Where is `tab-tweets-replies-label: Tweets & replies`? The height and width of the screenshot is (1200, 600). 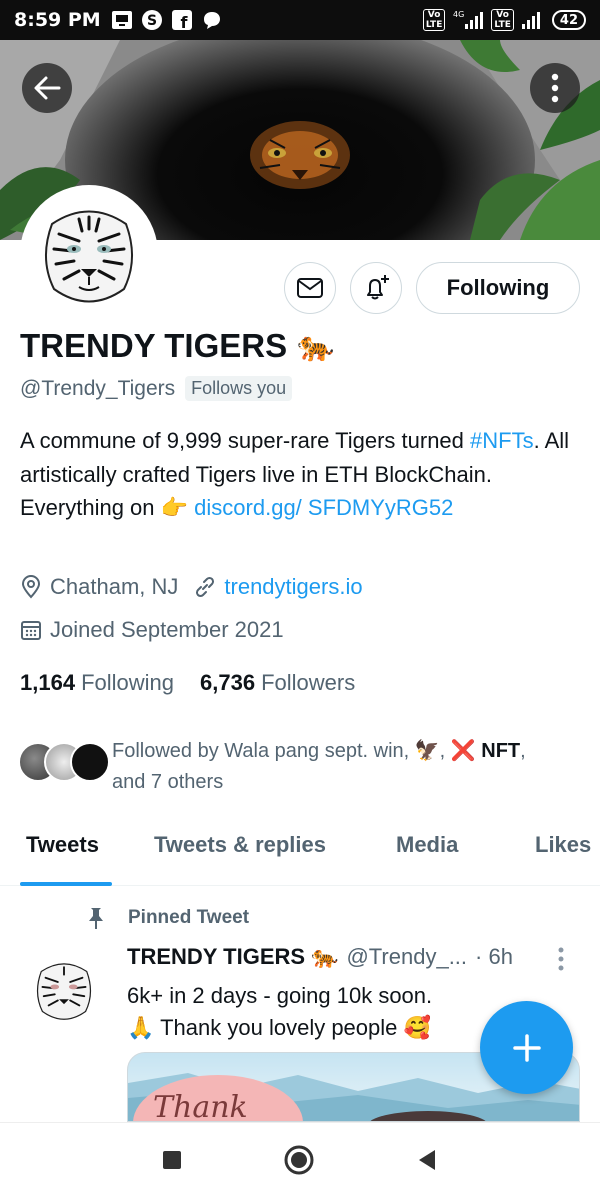 tab-tweets-replies-label: Tweets & replies is located at coordinates (240, 844).